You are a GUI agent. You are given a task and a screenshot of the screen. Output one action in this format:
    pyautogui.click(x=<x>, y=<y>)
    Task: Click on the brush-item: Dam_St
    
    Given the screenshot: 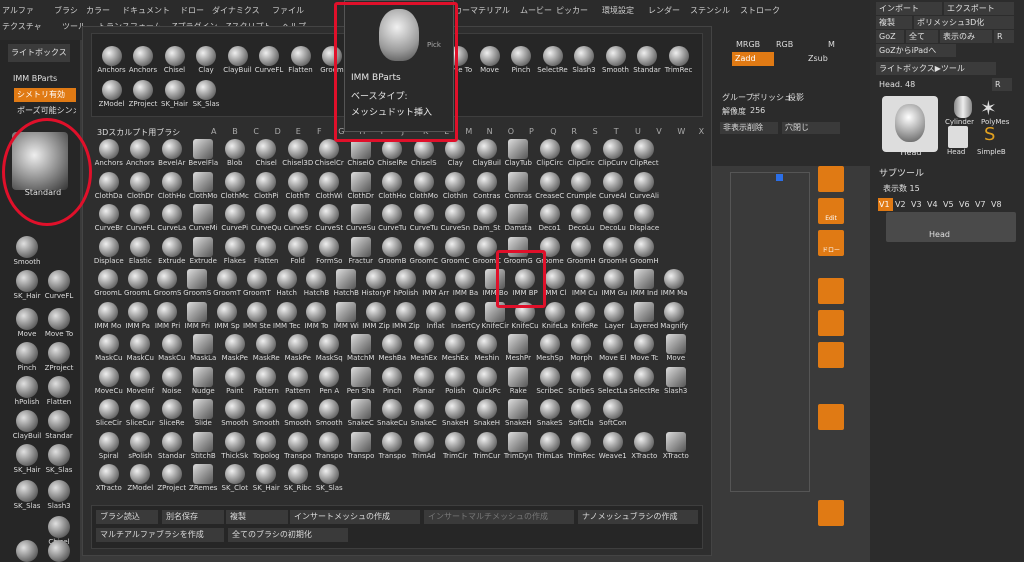 What is the action you would take?
    pyautogui.click(x=487, y=219)
    